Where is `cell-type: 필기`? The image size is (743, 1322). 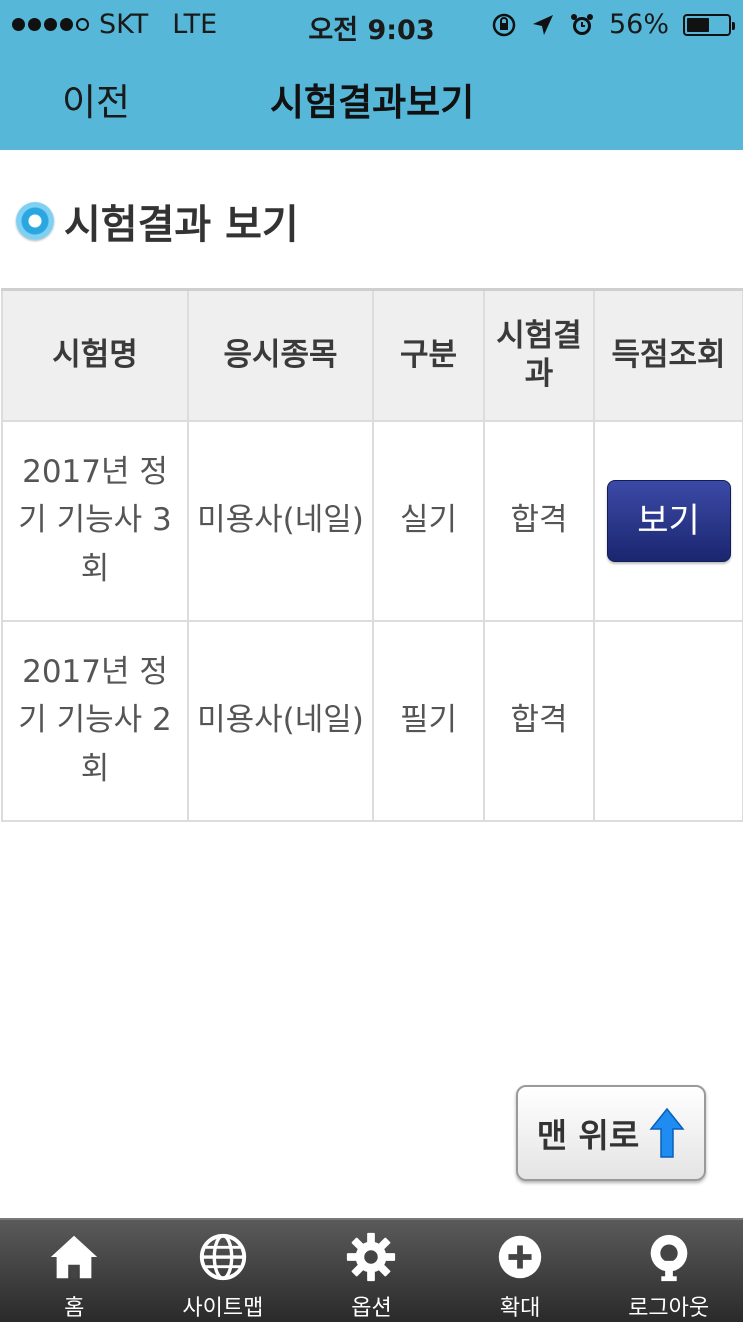
cell-type: 필기 is located at coordinates (428, 720).